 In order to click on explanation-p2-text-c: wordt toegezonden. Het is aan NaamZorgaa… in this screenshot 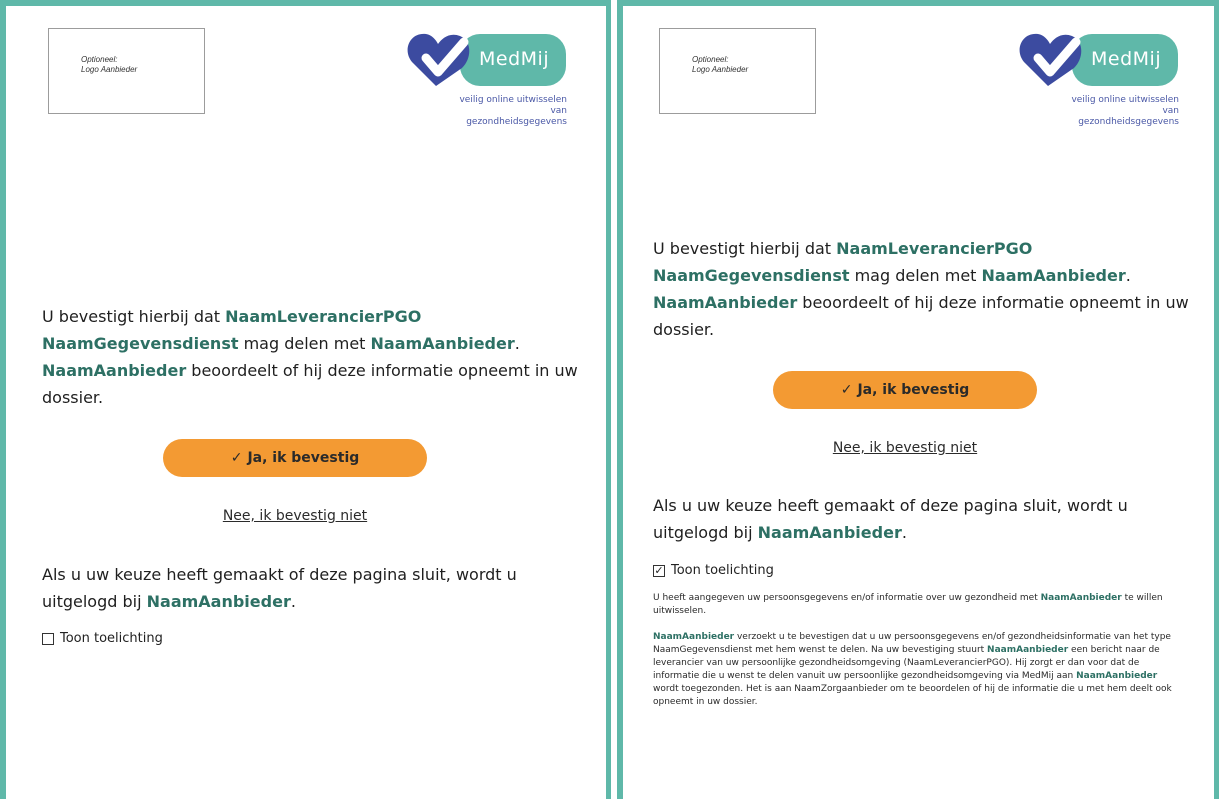, I will do `click(912, 695)`.